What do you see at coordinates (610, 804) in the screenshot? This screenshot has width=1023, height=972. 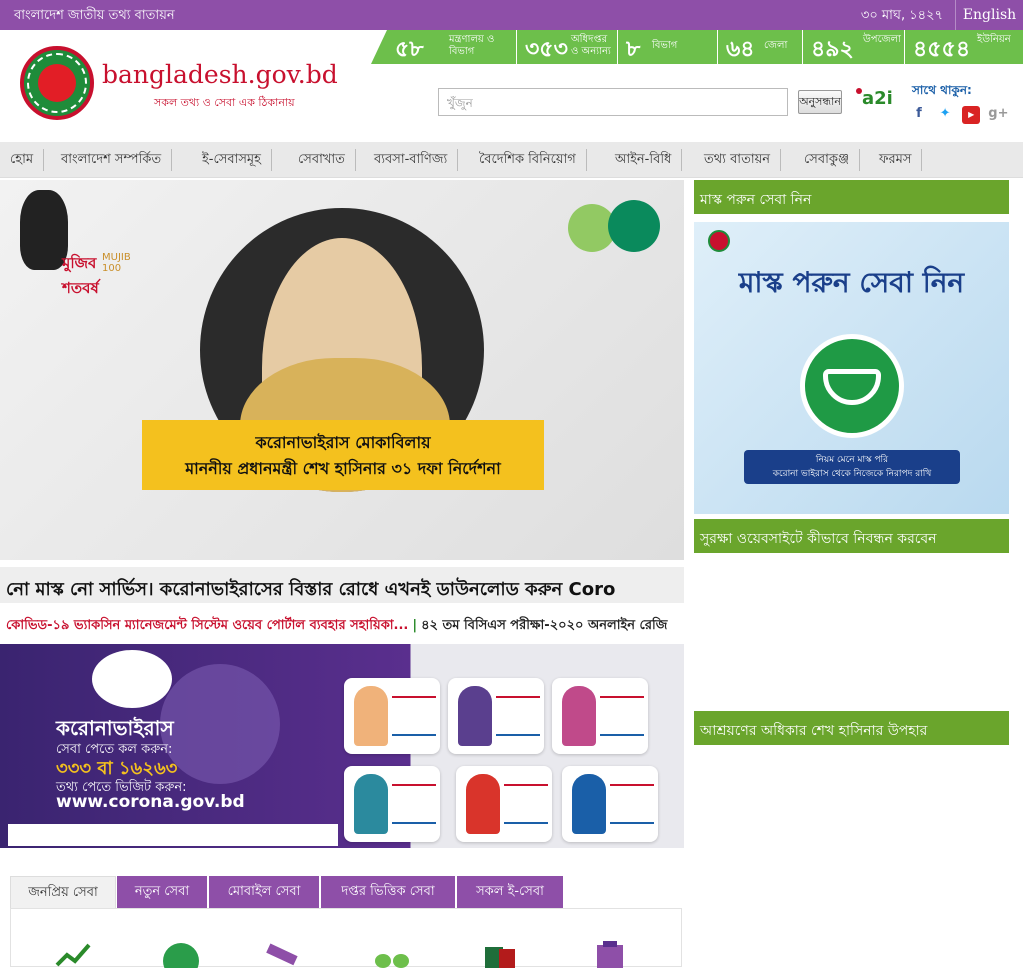 I see `call-hotline-tile` at bounding box center [610, 804].